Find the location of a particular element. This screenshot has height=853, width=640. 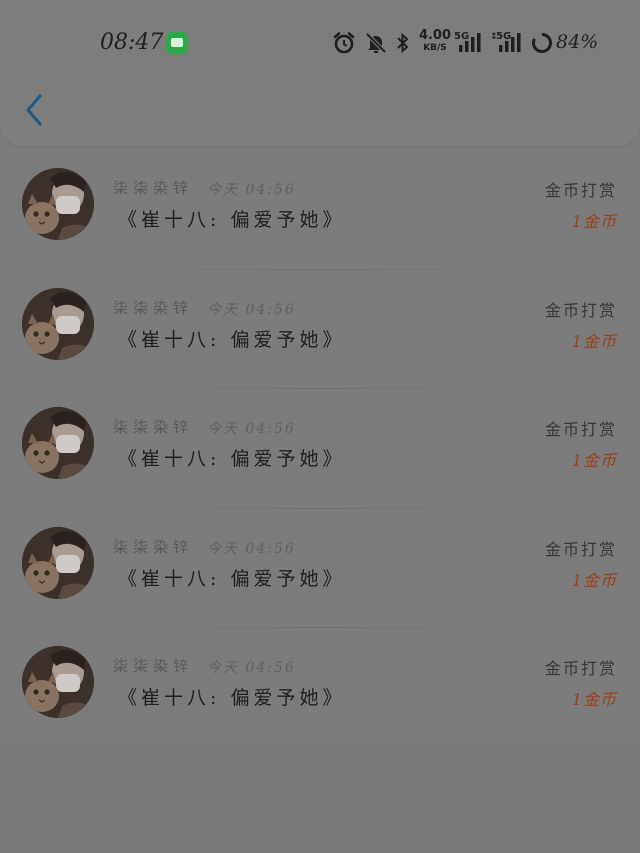

network-speed-value: 4.00 is located at coordinates (435, 35).